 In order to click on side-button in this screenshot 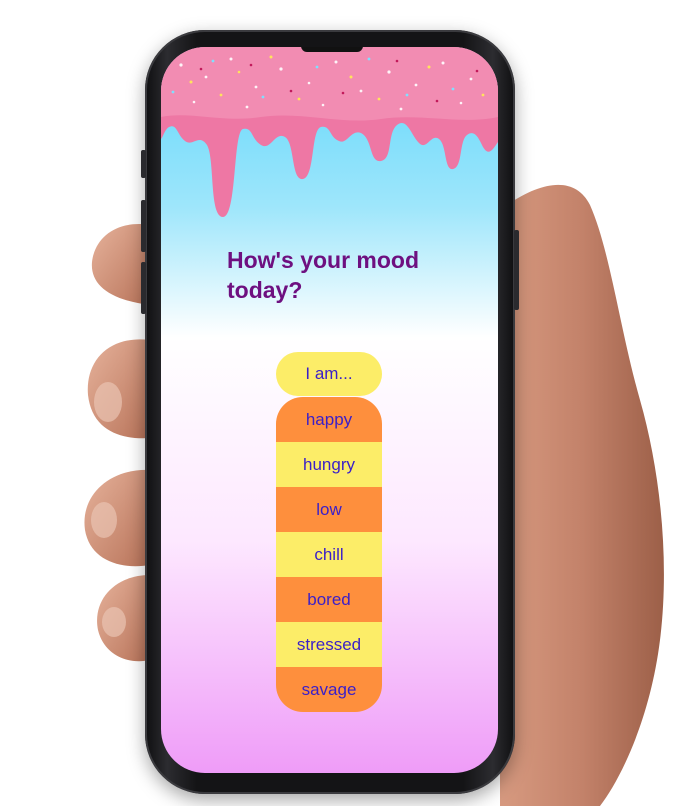, I will do `click(143, 164)`.